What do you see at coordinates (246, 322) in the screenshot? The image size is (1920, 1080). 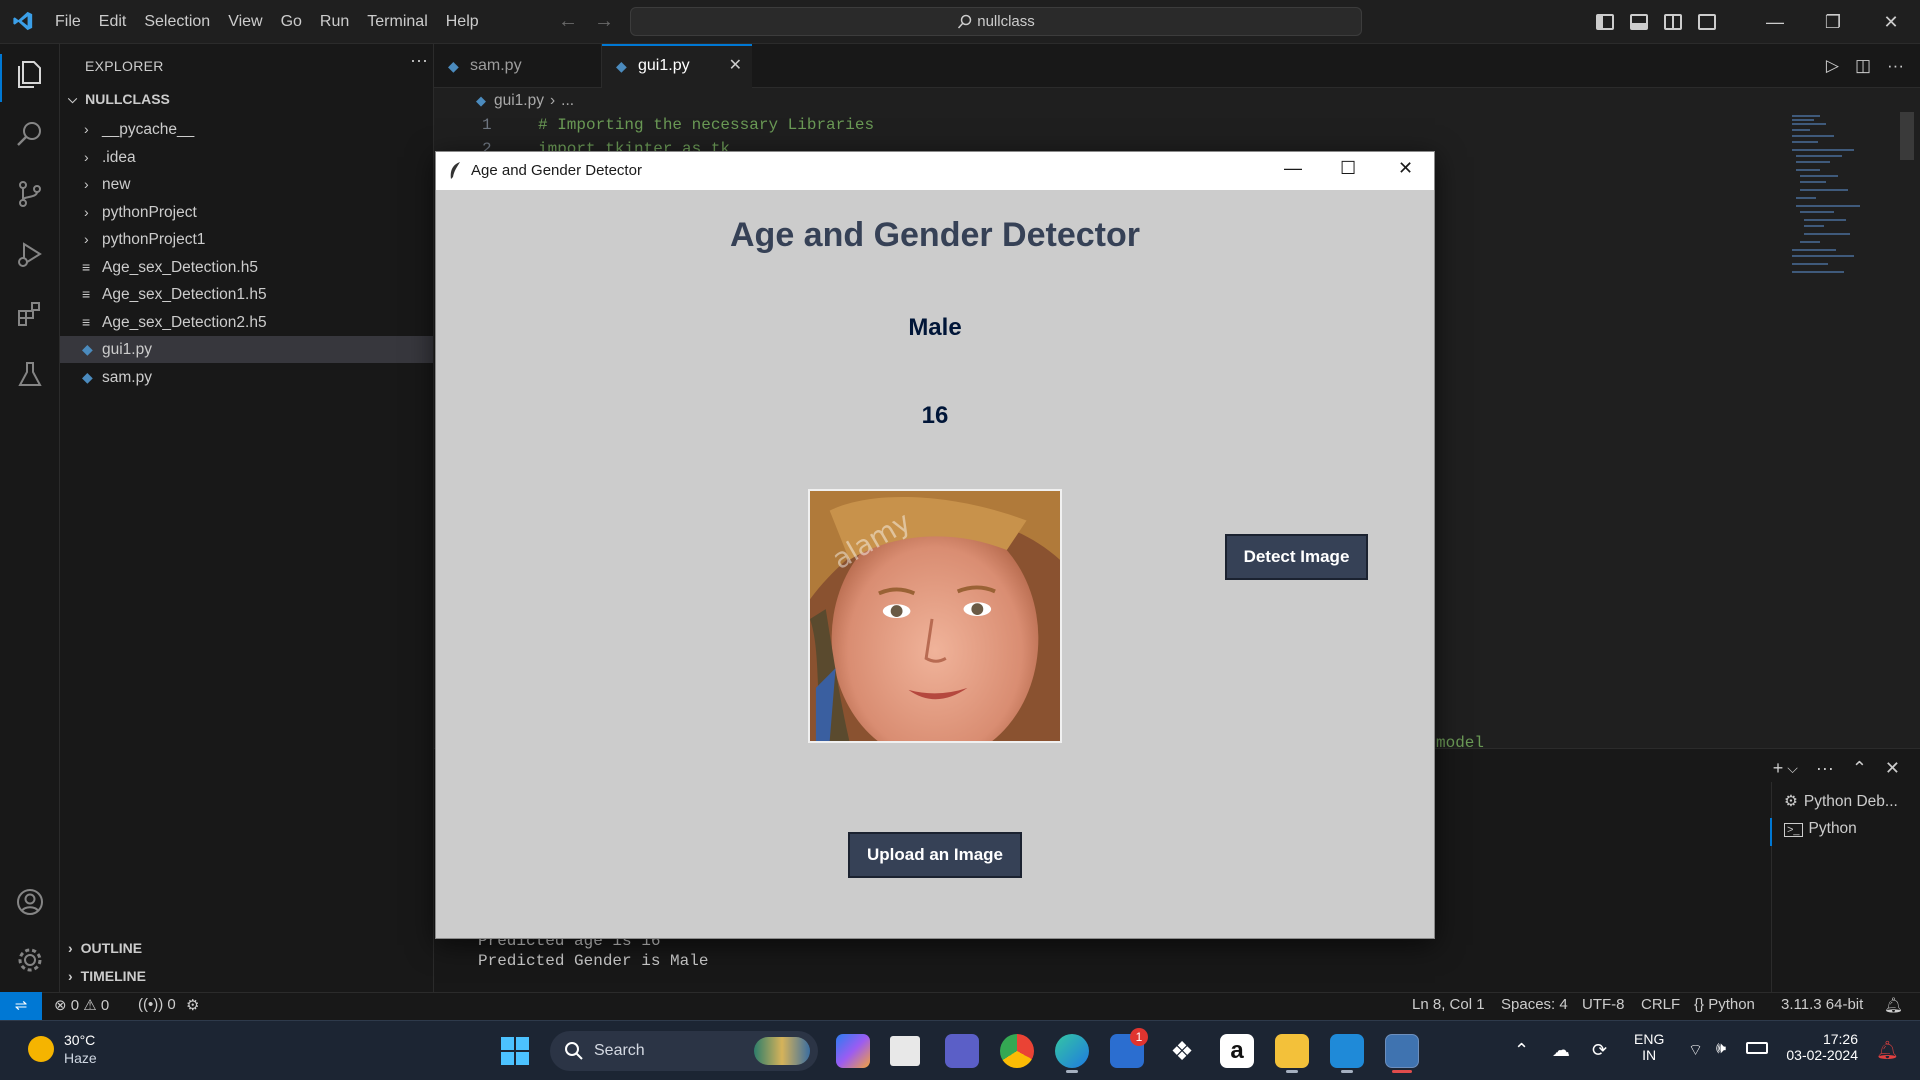 I see `tree-item-h5: ≡ Age_sex_Detection2.h5` at bounding box center [246, 322].